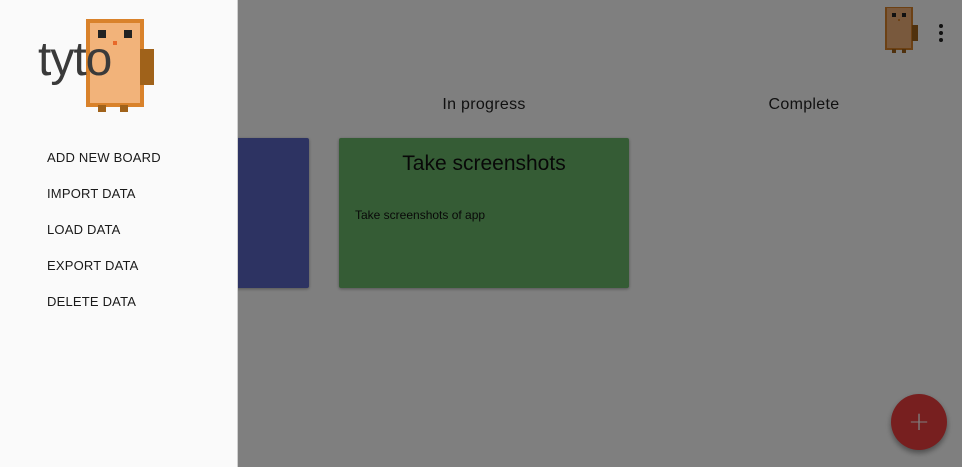  What do you see at coordinates (75, 59) in the screenshot?
I see `logo-wordmark: tyto` at bounding box center [75, 59].